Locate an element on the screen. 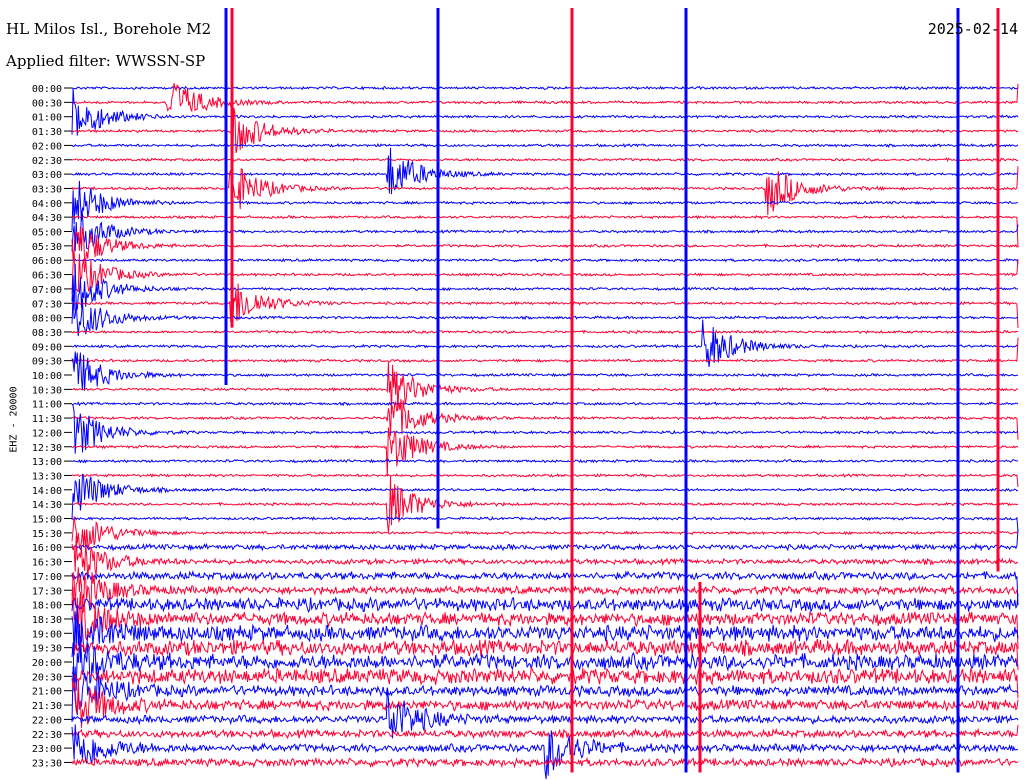  row-time-label: 20:00 is located at coordinates (47, 663).